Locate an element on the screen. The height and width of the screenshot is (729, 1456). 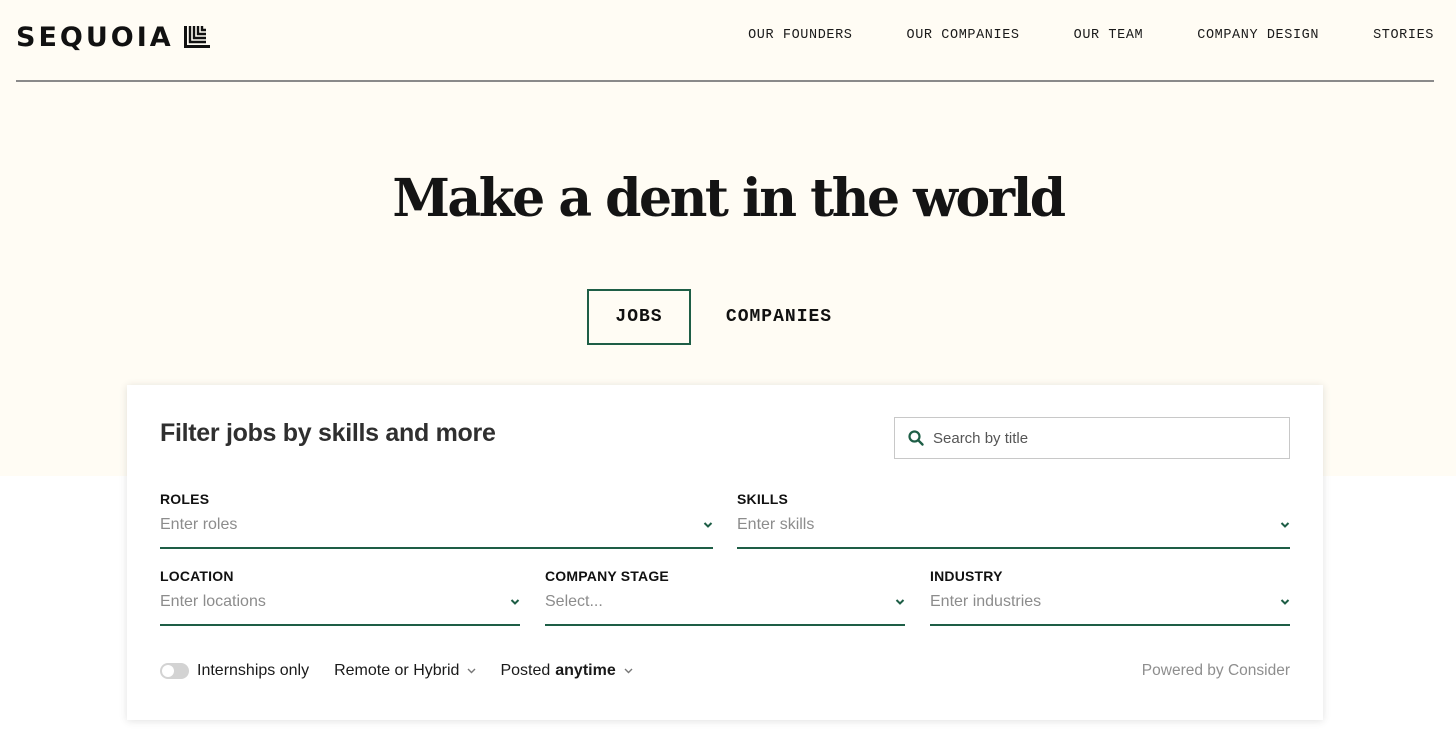
search-box is located at coordinates (1092, 438).